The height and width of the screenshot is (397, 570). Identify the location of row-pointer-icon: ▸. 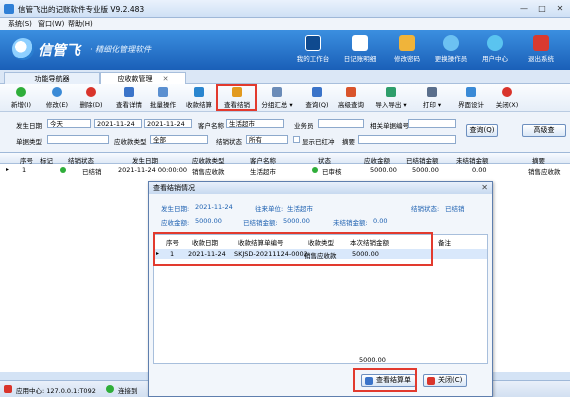
(8, 169).